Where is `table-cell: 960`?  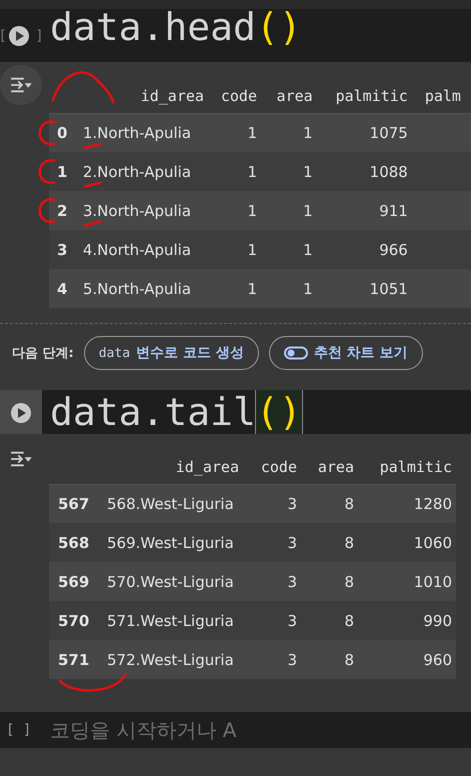
table-cell: 960 is located at coordinates (437, 659).